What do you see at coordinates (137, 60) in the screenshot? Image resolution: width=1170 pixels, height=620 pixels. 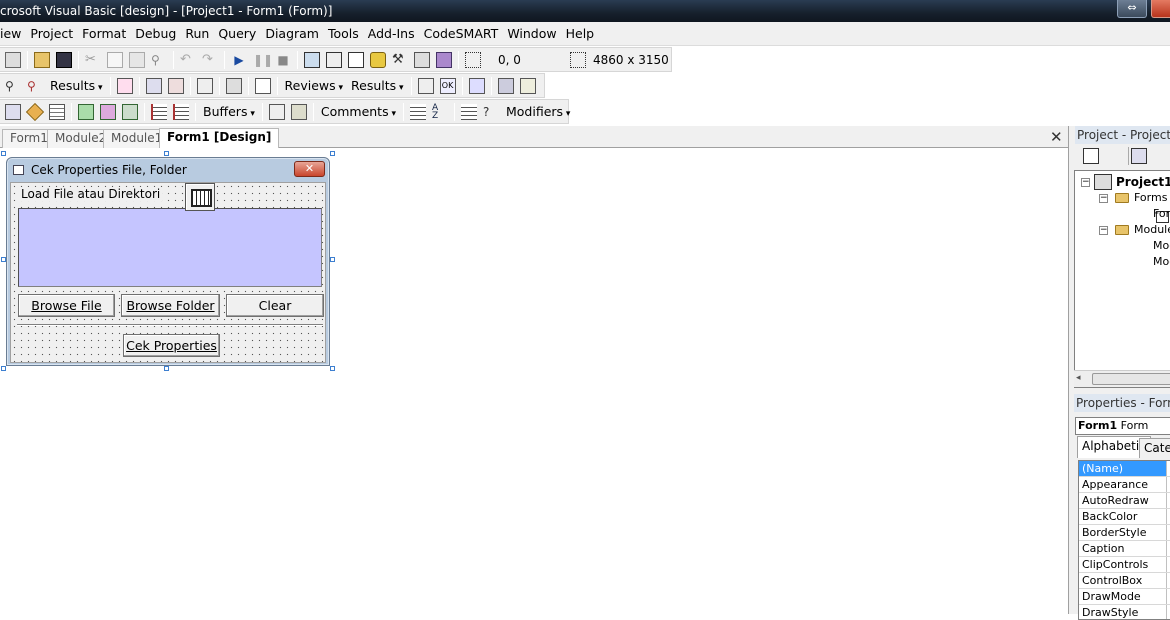 I see `paste-icon` at bounding box center [137, 60].